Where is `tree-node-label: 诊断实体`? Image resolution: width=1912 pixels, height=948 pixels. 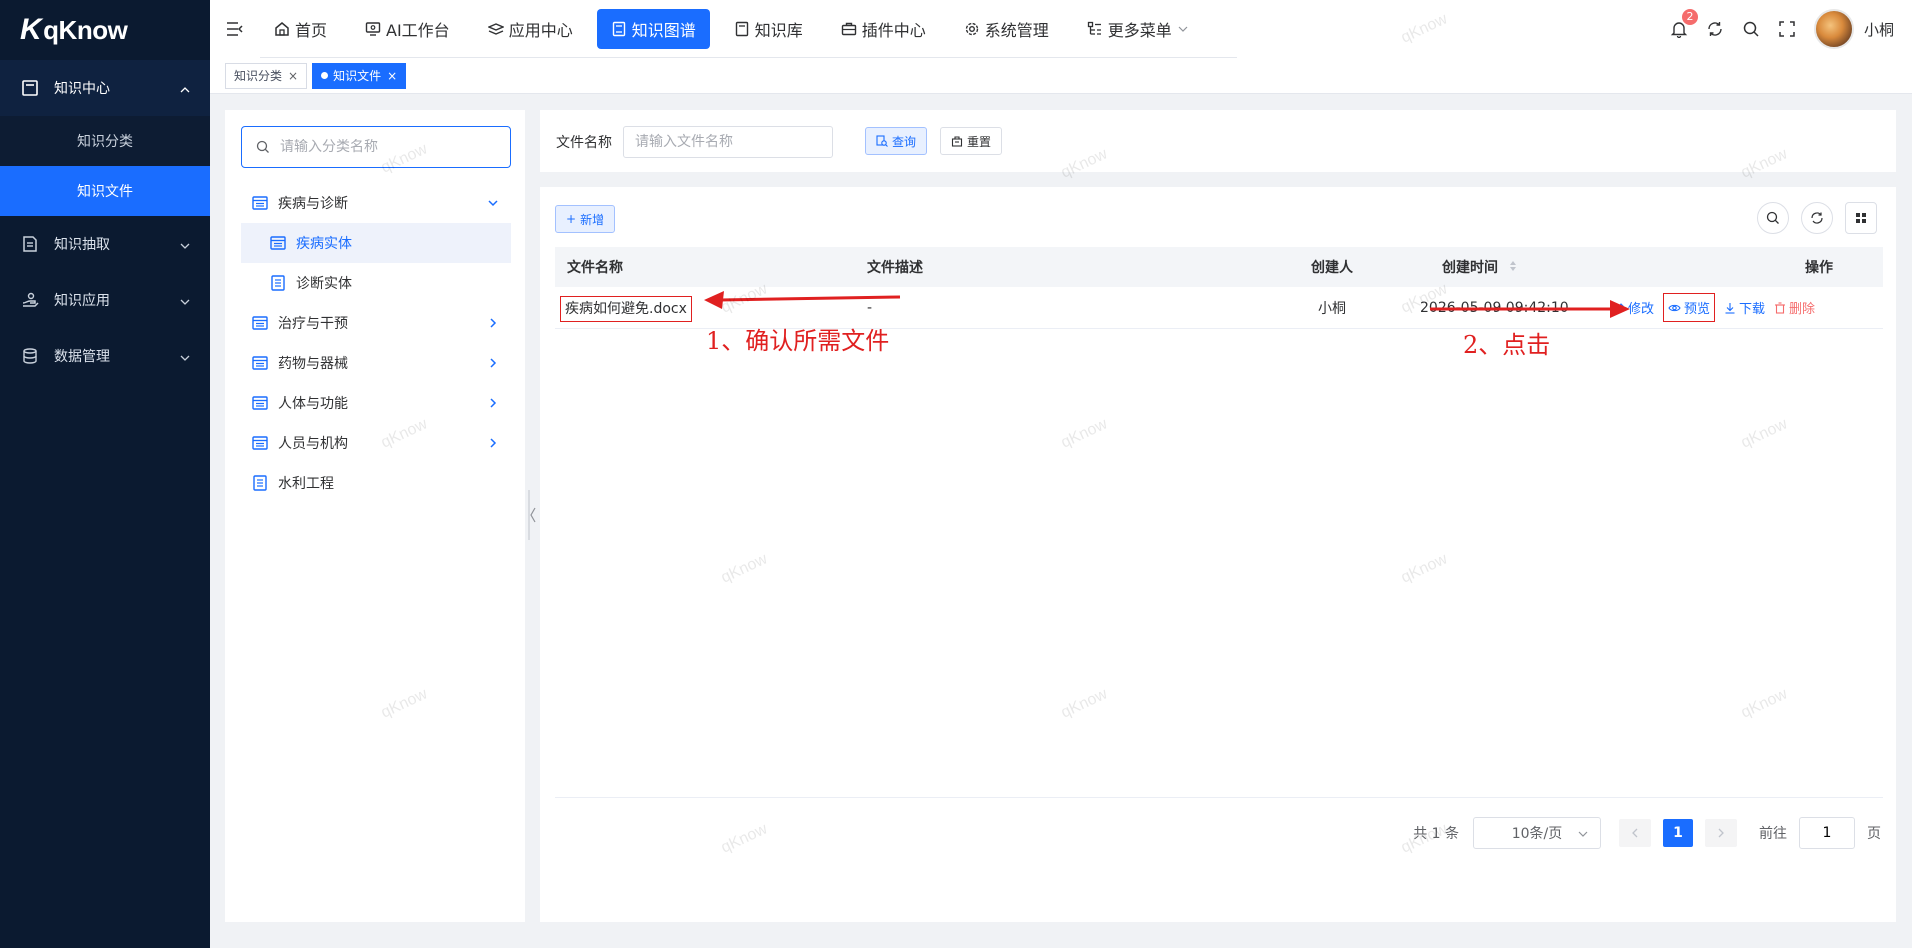
tree-node-label: 诊断实体 is located at coordinates (324, 284).